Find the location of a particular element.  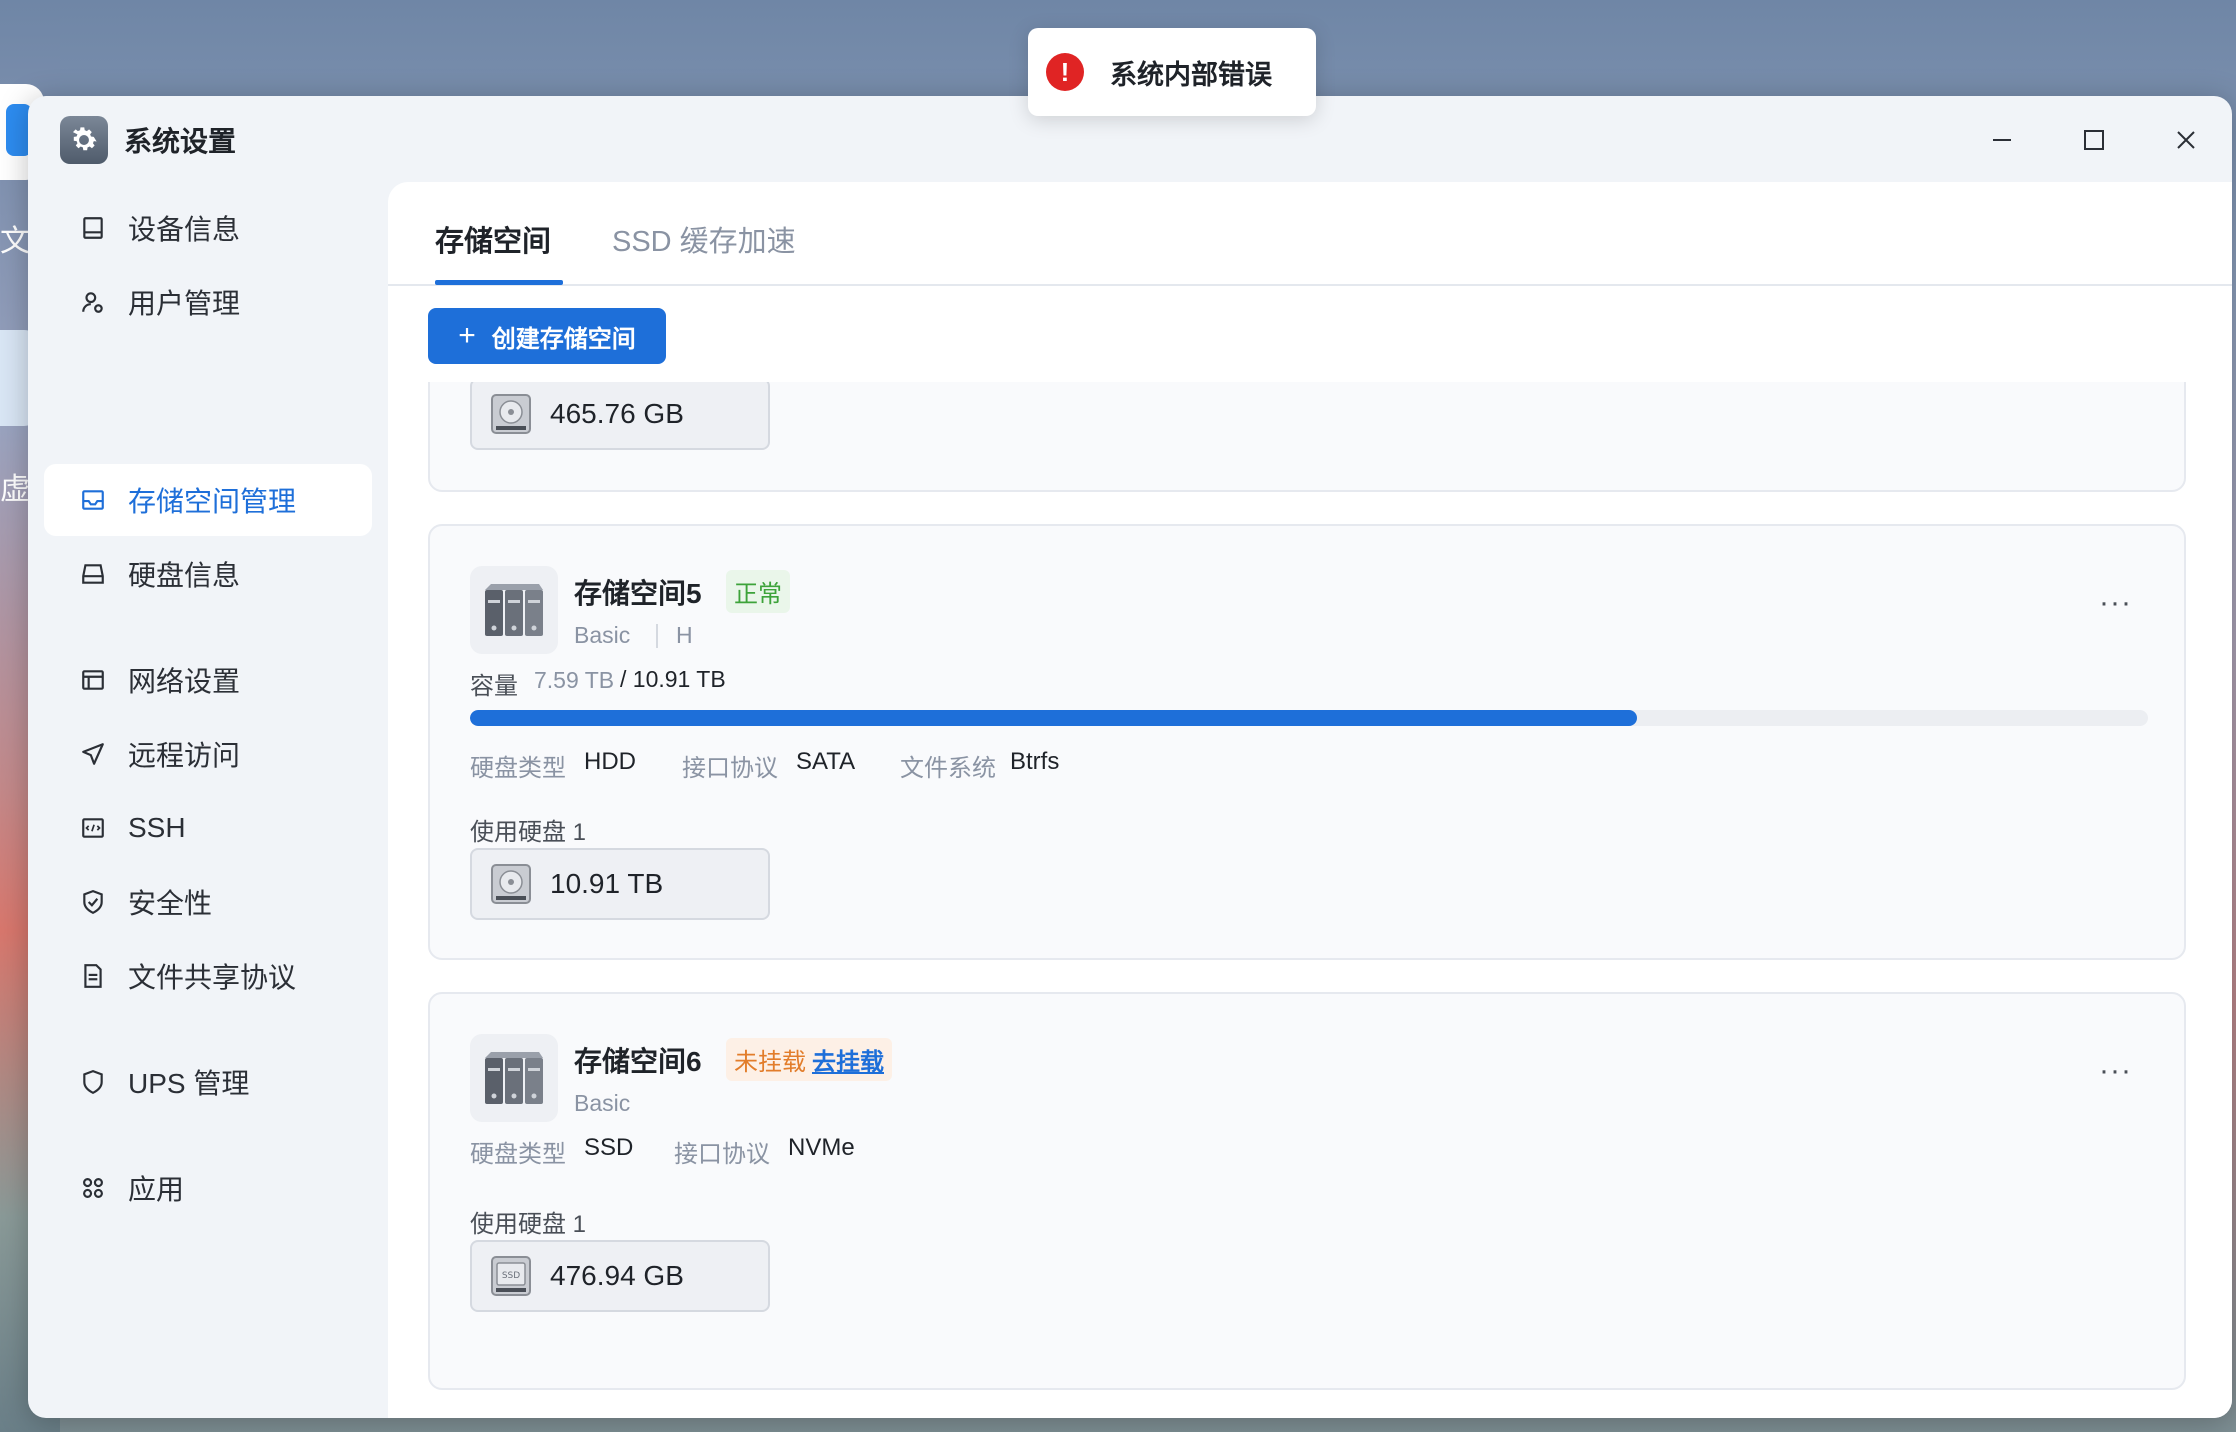

create-storage-label: 创建存储空间 is located at coordinates (563, 339).